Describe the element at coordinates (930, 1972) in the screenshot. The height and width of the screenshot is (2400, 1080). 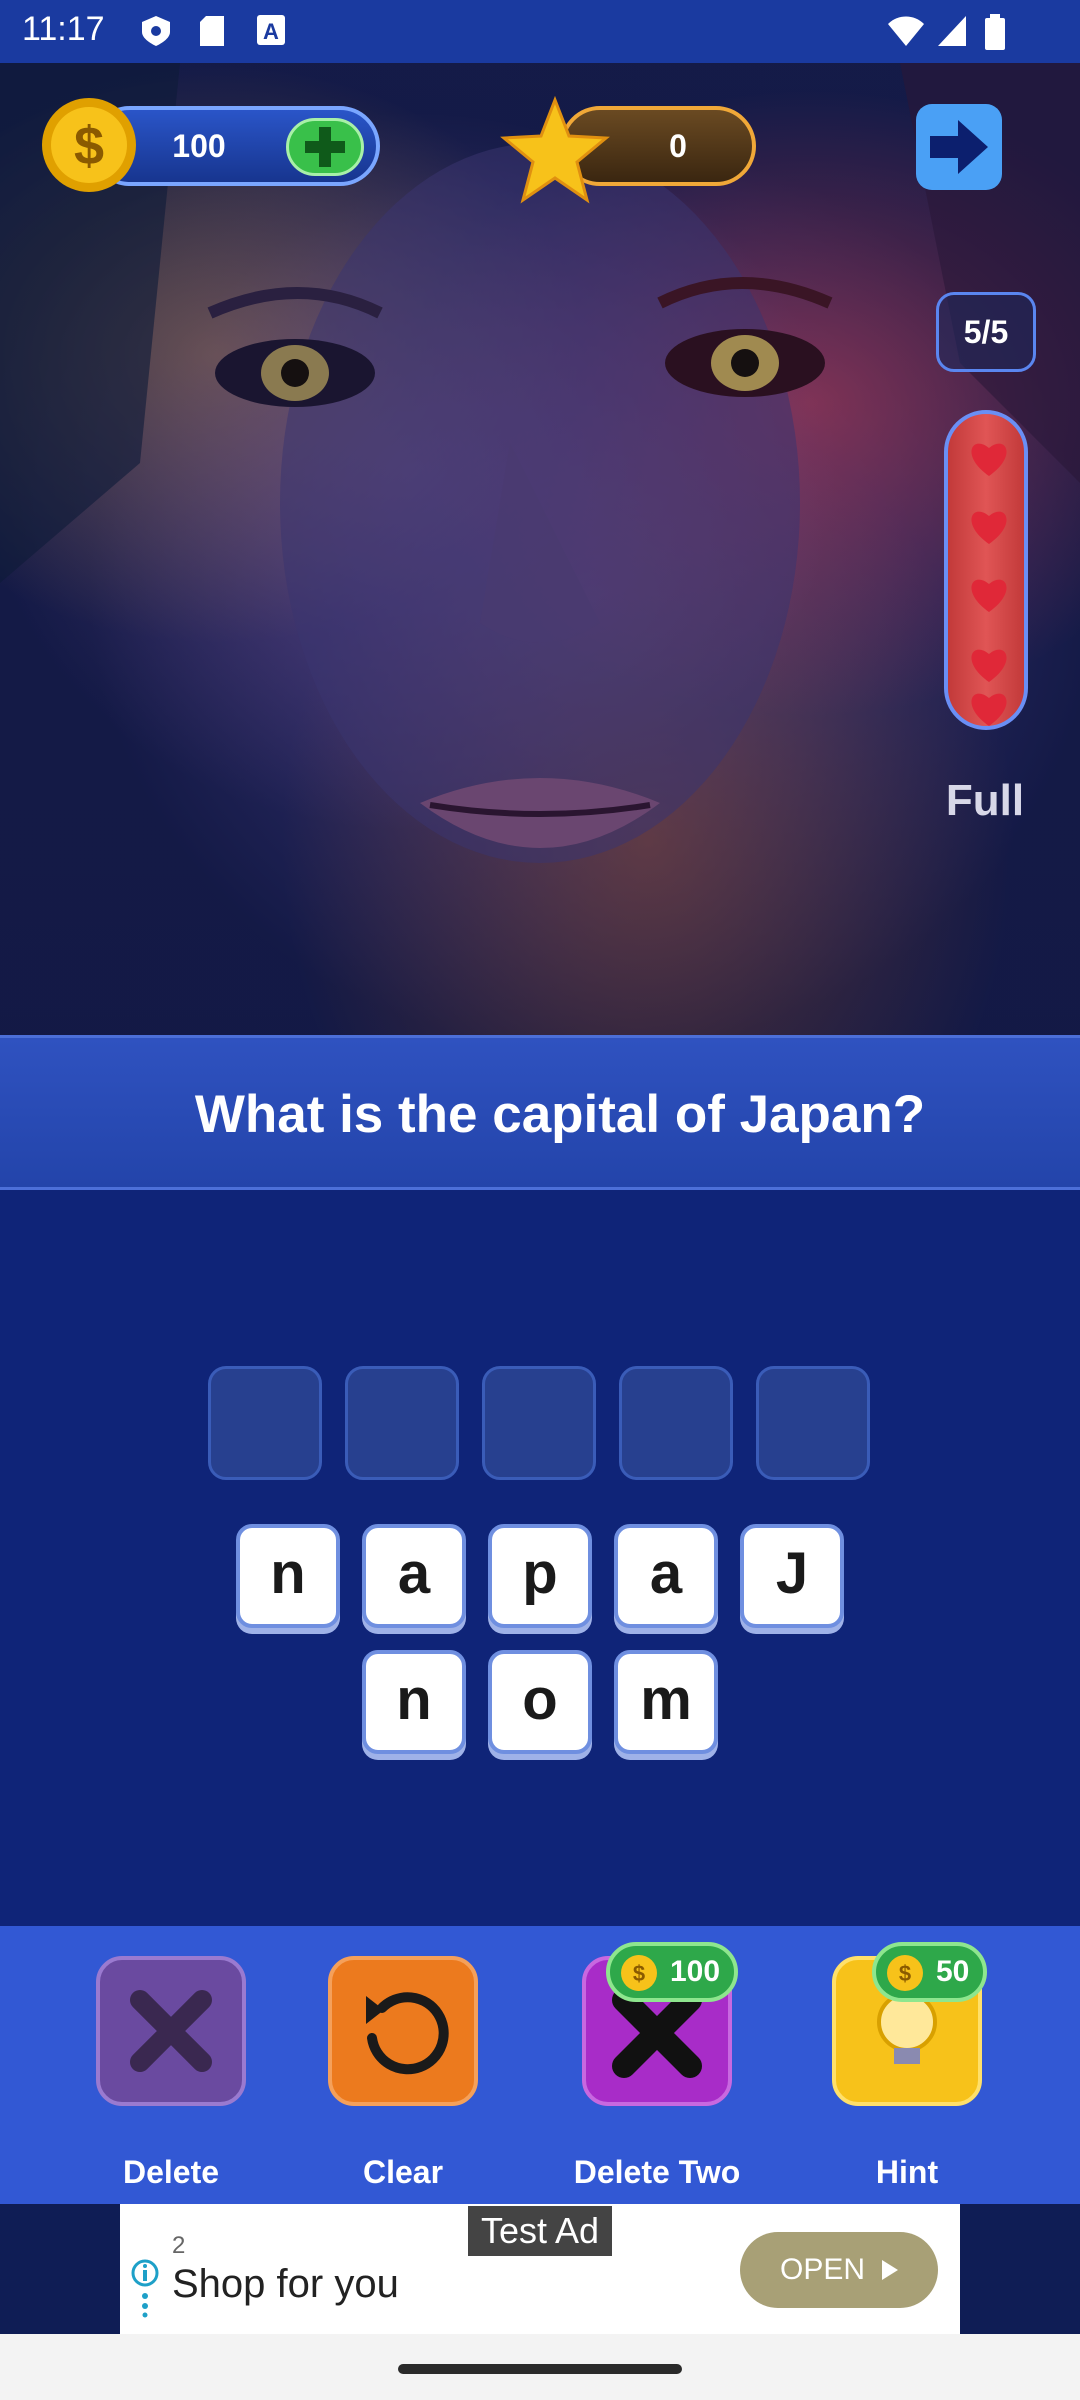
I see `hint-cost-badge: $ 50` at that location.